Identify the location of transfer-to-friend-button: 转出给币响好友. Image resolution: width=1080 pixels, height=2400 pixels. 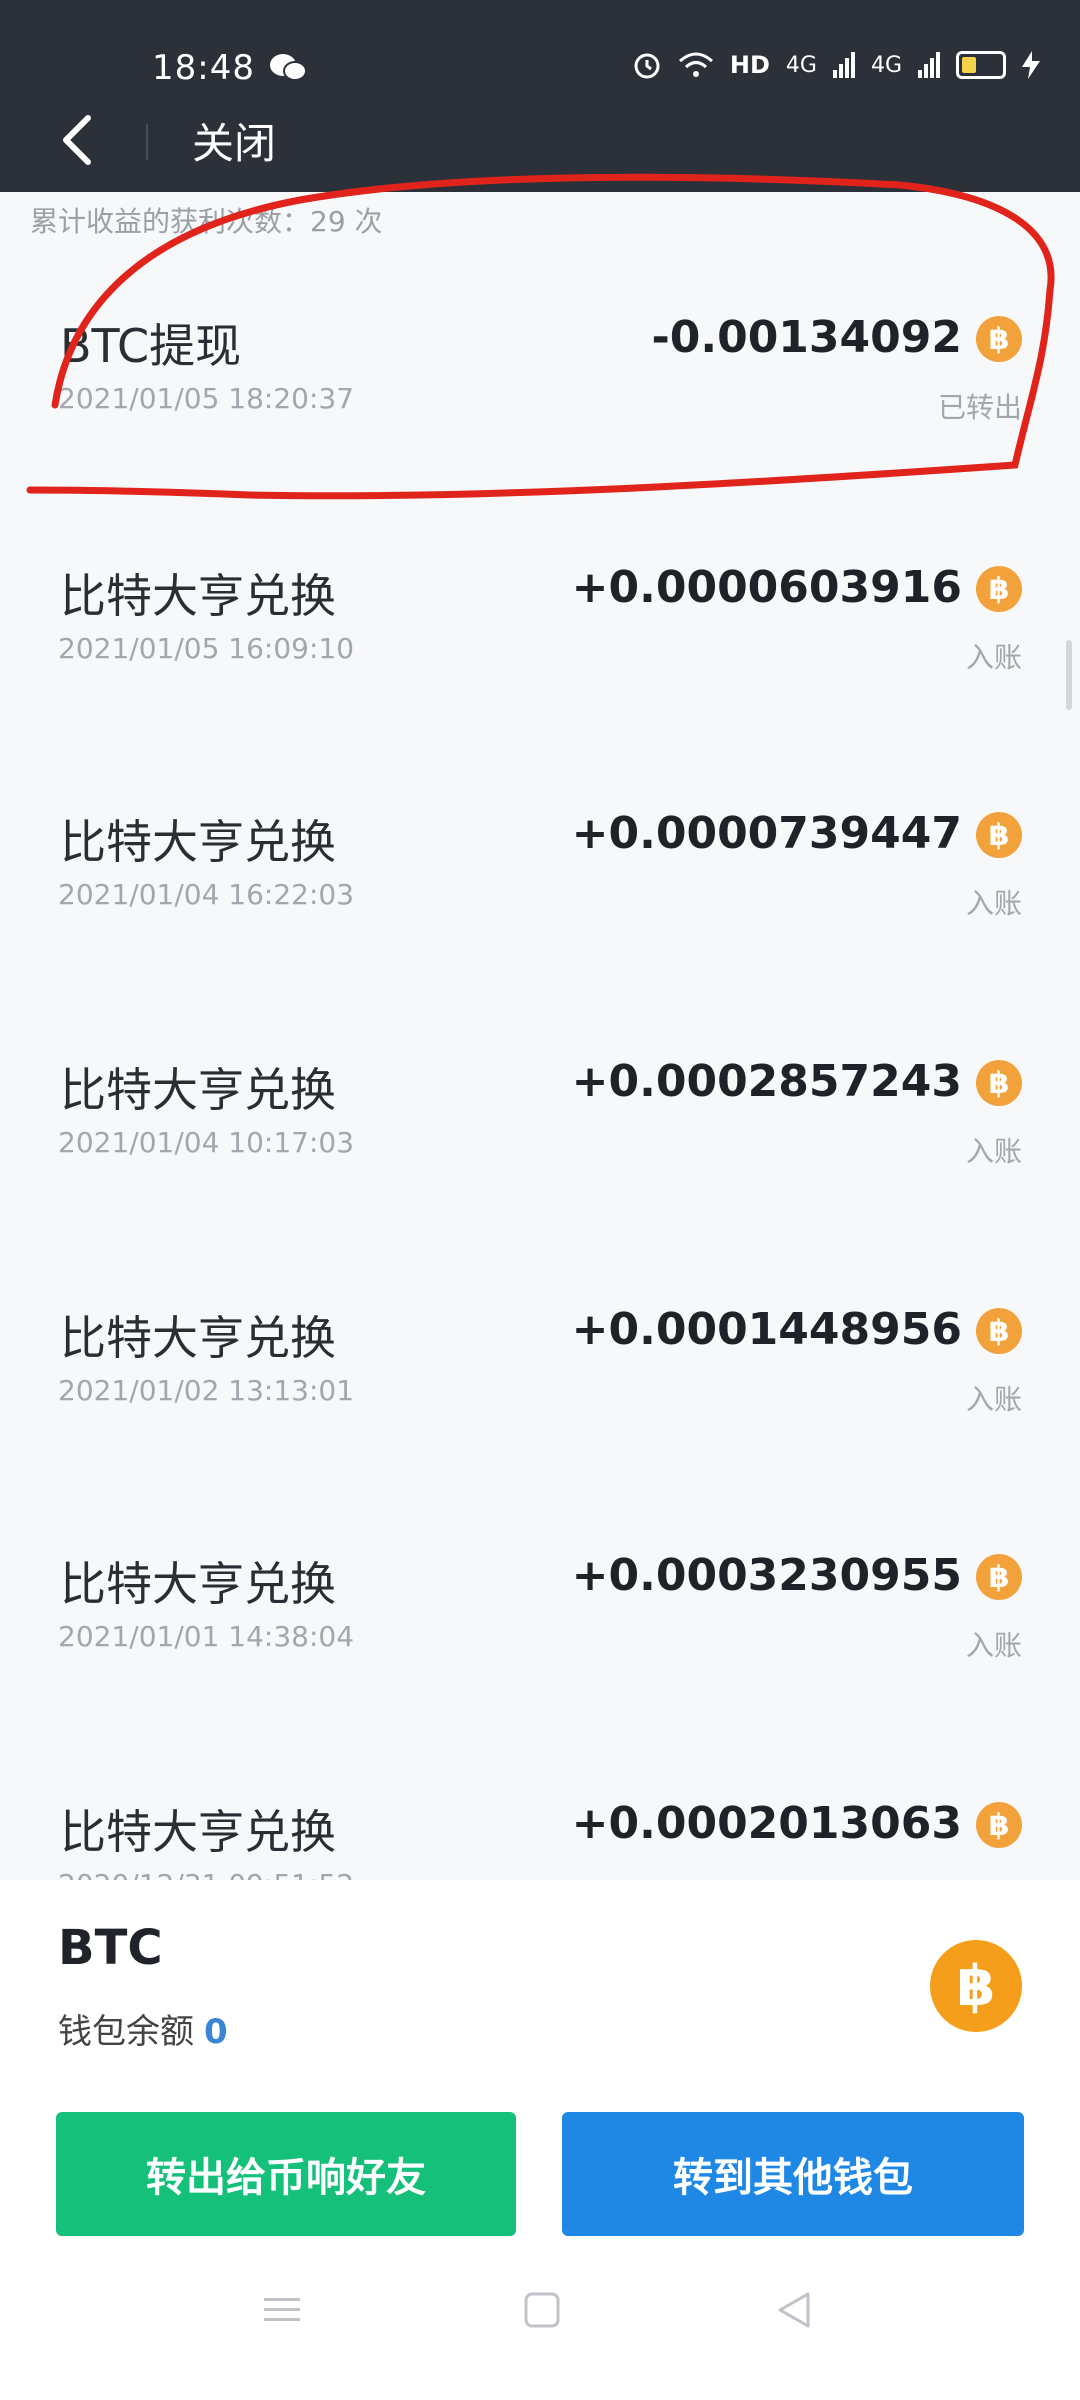
(286, 2174).